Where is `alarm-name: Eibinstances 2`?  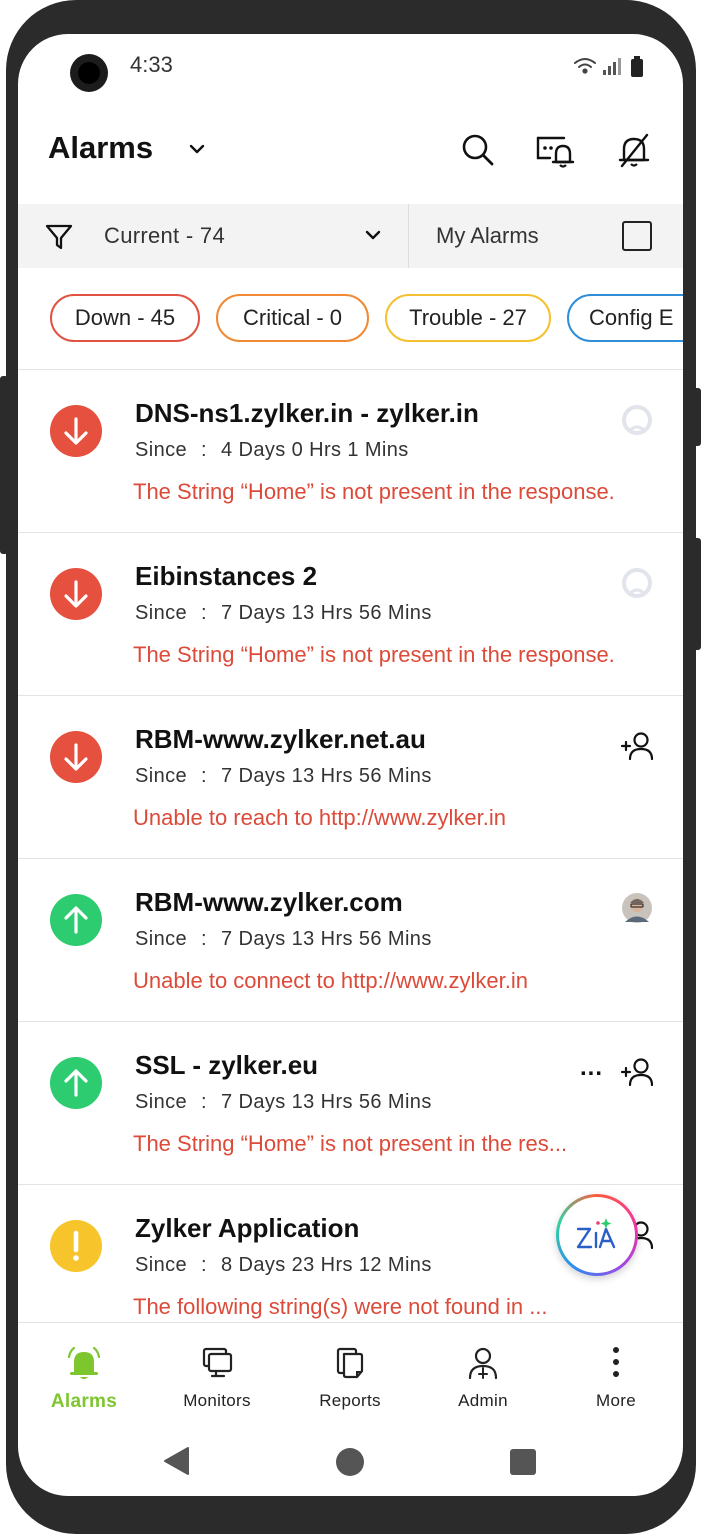 alarm-name: Eibinstances 2 is located at coordinates (226, 576).